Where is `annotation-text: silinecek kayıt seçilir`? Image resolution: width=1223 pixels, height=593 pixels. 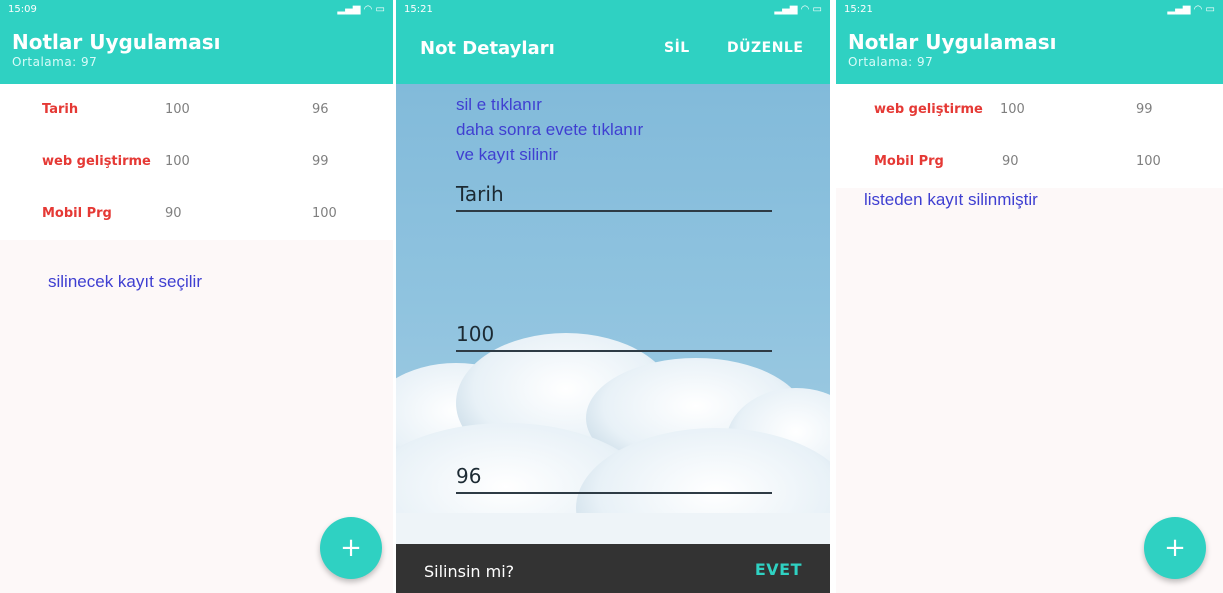 annotation-text: silinecek kayıt seçilir is located at coordinates (125, 281).